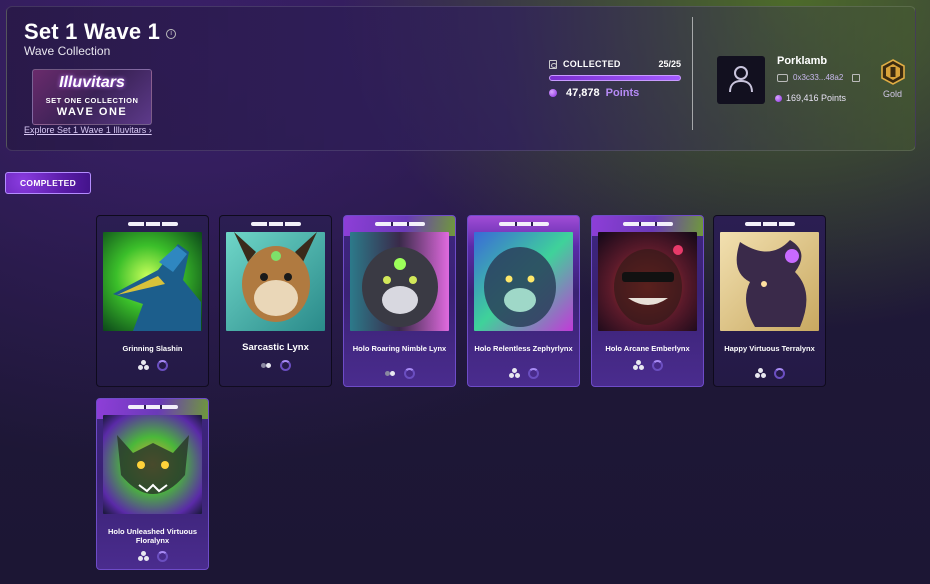 The height and width of the screenshot is (584, 930). Describe the element at coordinates (523, 348) in the screenshot. I see `card-name: Holo Relentless Zephyrlynx` at that location.